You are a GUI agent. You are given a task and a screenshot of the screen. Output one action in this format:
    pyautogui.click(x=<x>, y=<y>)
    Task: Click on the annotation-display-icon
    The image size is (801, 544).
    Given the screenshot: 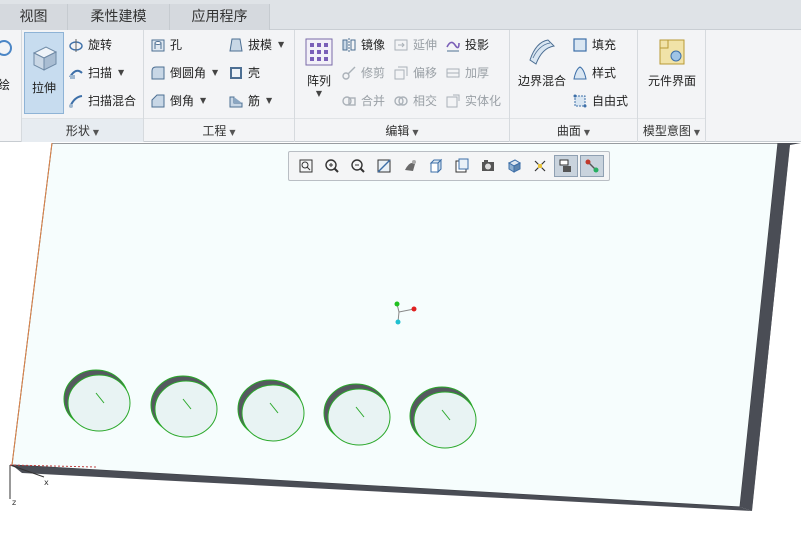 What is the action you would take?
    pyautogui.click(x=566, y=166)
    